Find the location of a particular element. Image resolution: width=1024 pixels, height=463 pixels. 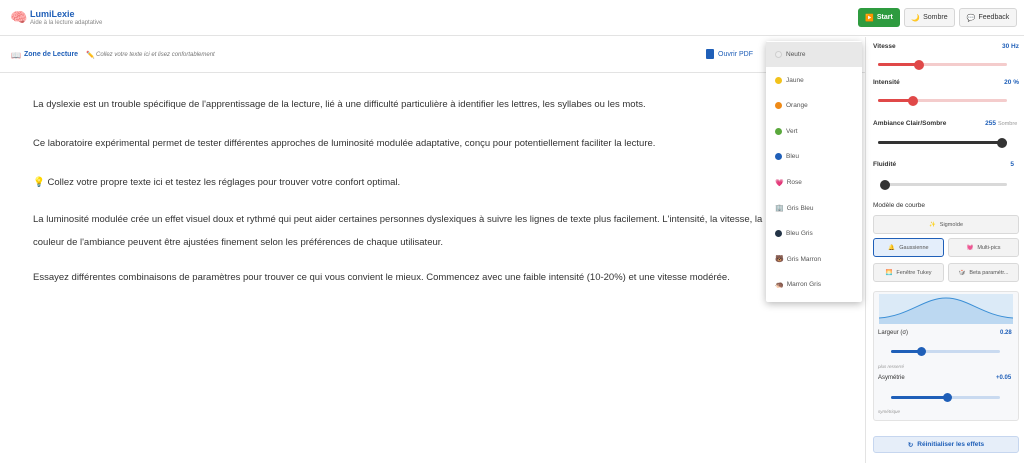

pdf-file-icon is located at coordinates (710, 54).